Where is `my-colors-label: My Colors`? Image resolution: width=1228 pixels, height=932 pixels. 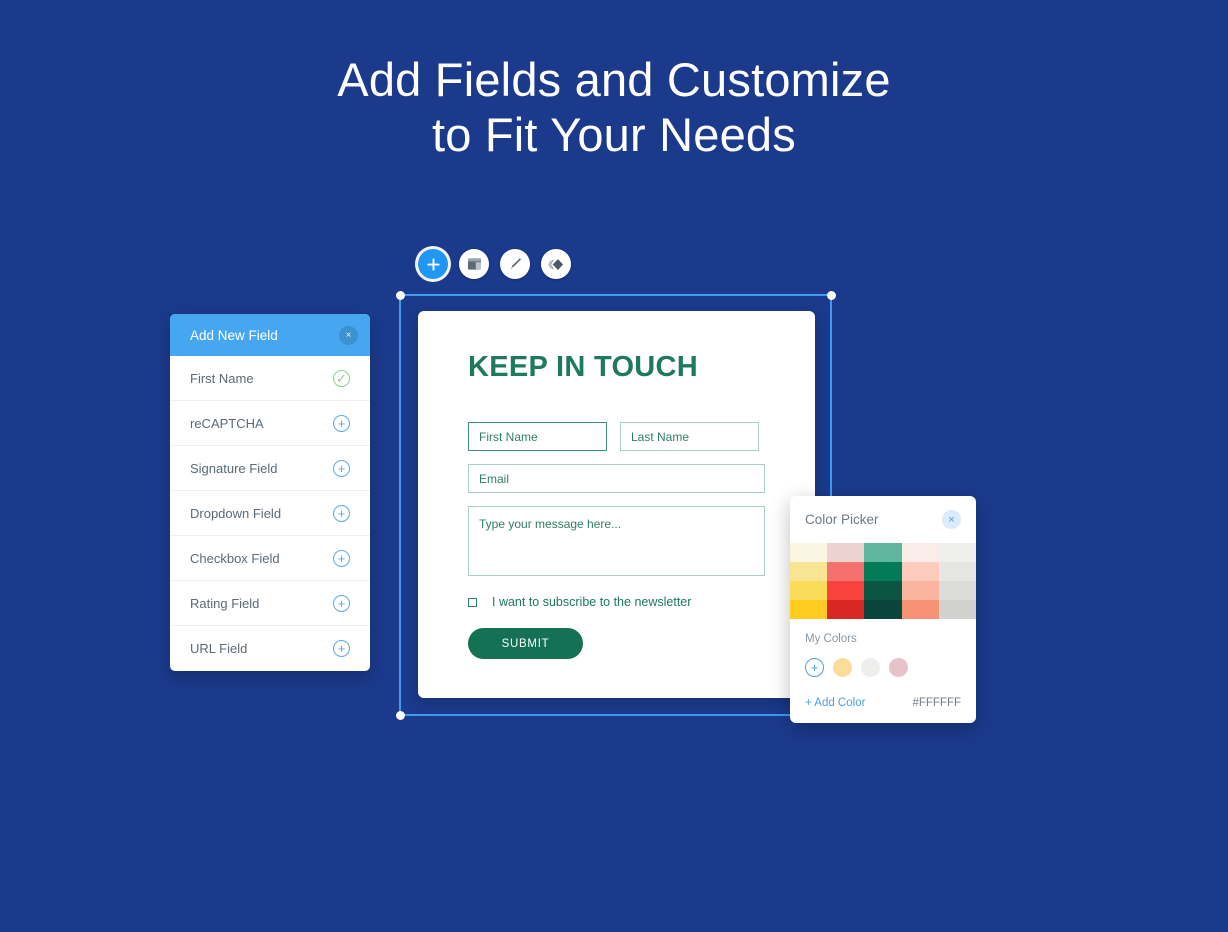 my-colors-label: My Colors is located at coordinates (831, 639).